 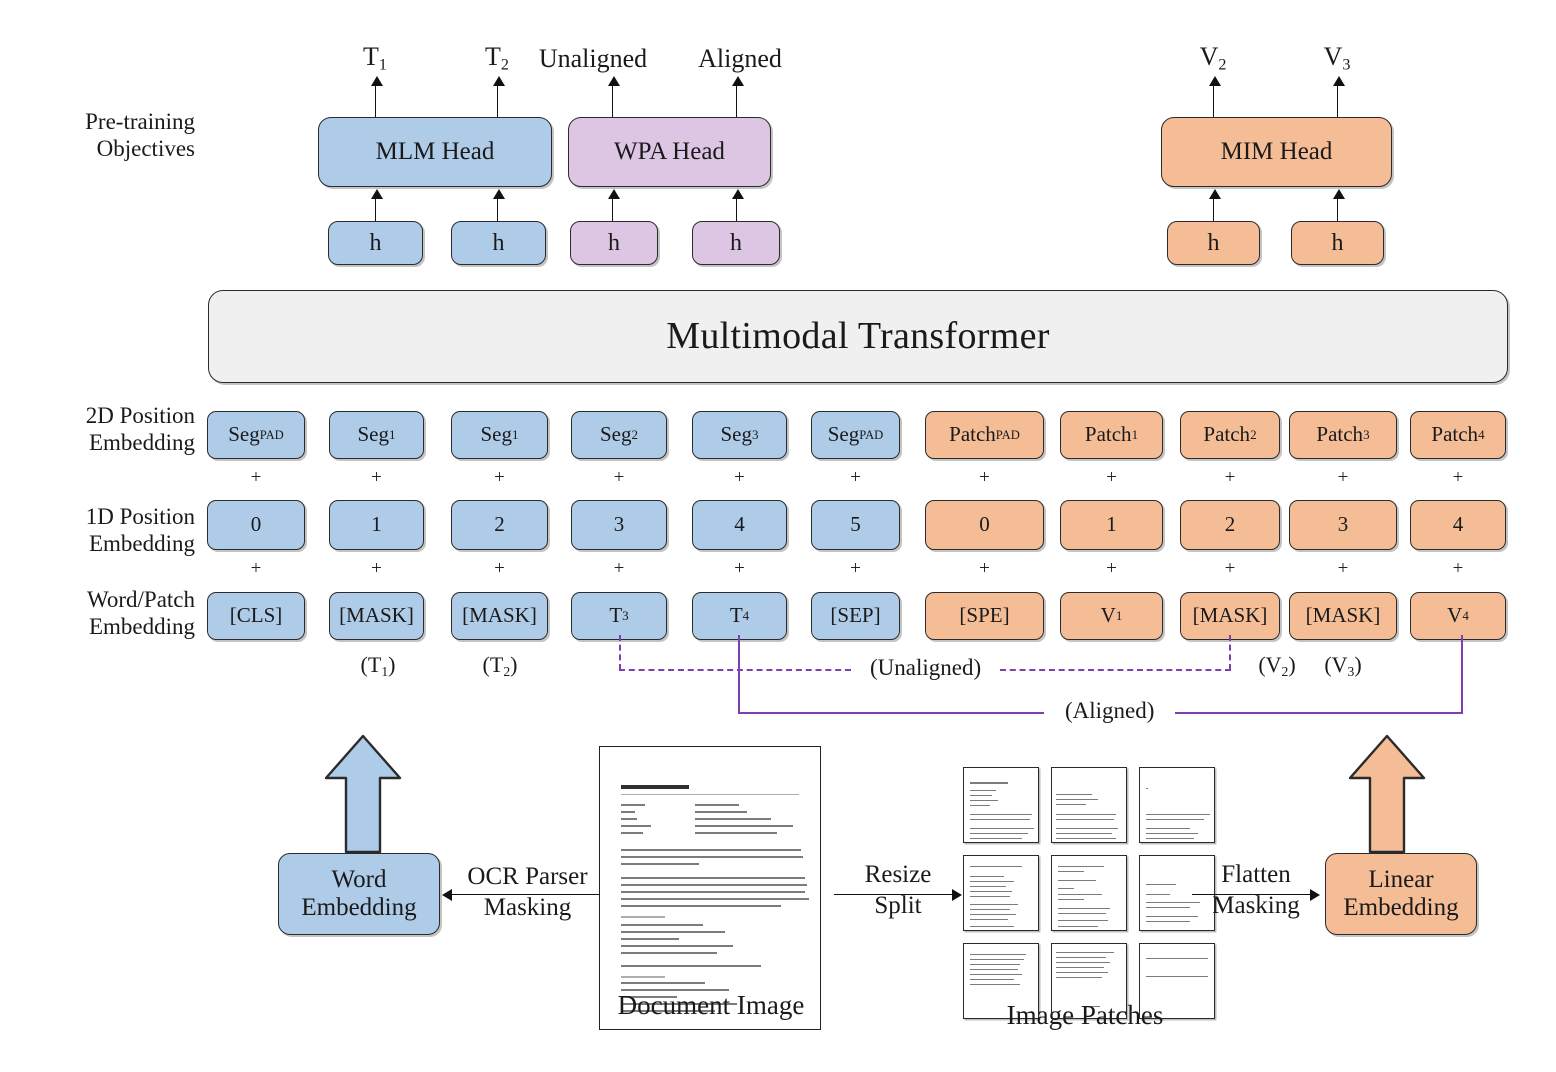 I want to click on plus-sign-pos2d-col10: +, so click(x=1458, y=477).